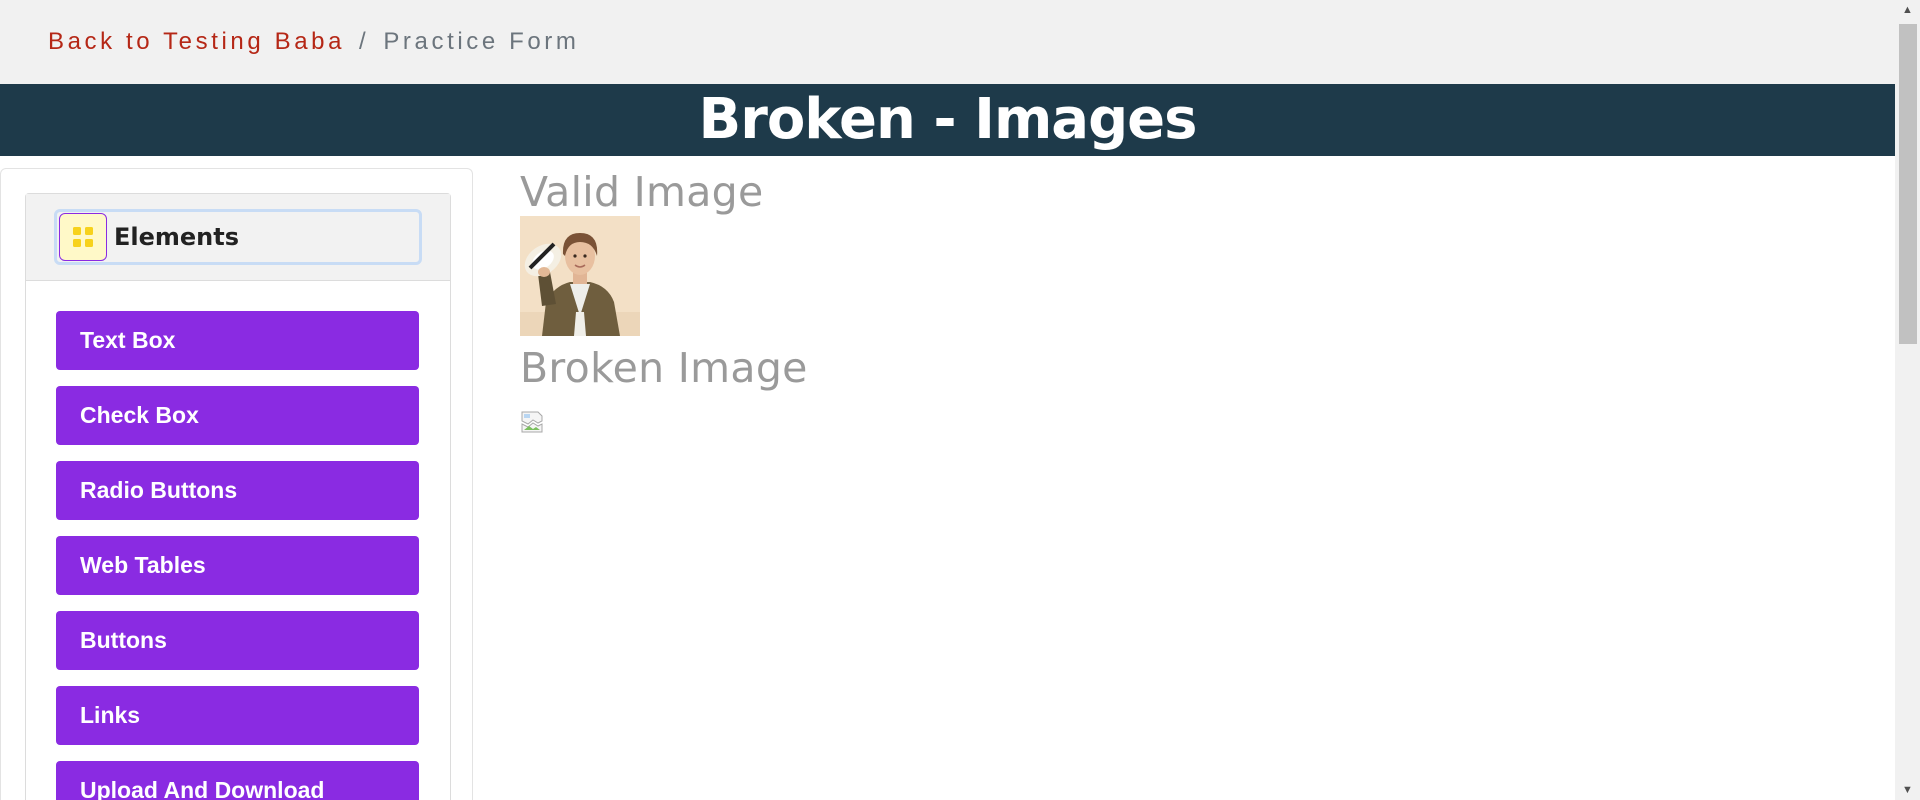  I want to click on breadcrumb-back-link: Back to Testing Baba, so click(196, 42).